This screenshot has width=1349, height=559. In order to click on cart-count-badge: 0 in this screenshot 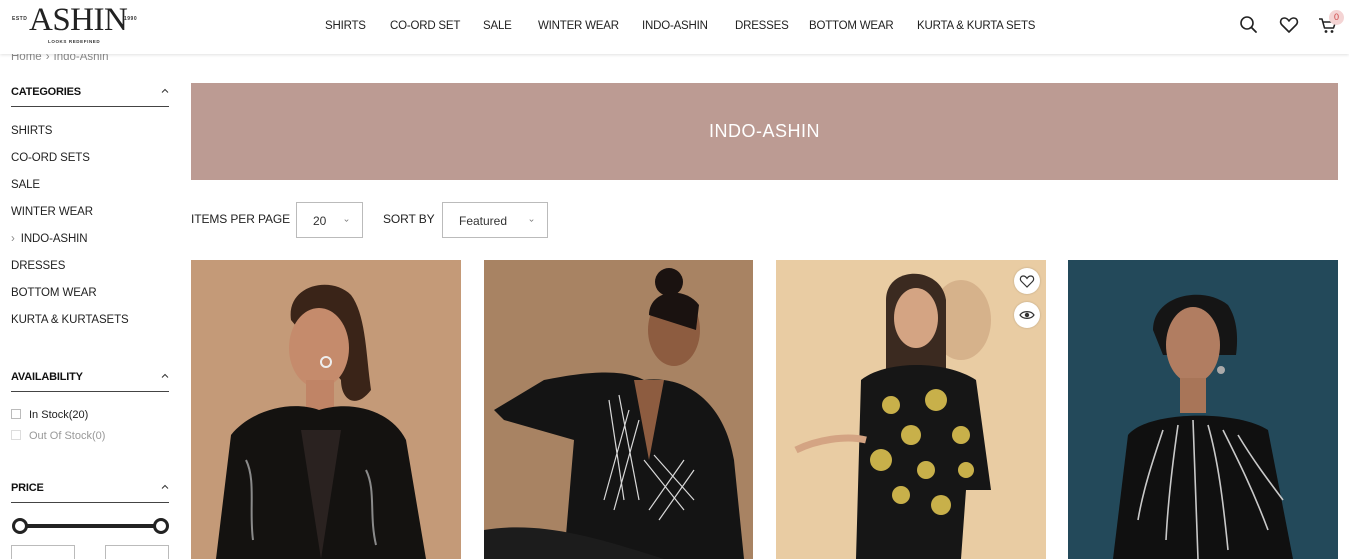, I will do `click(1336, 17)`.